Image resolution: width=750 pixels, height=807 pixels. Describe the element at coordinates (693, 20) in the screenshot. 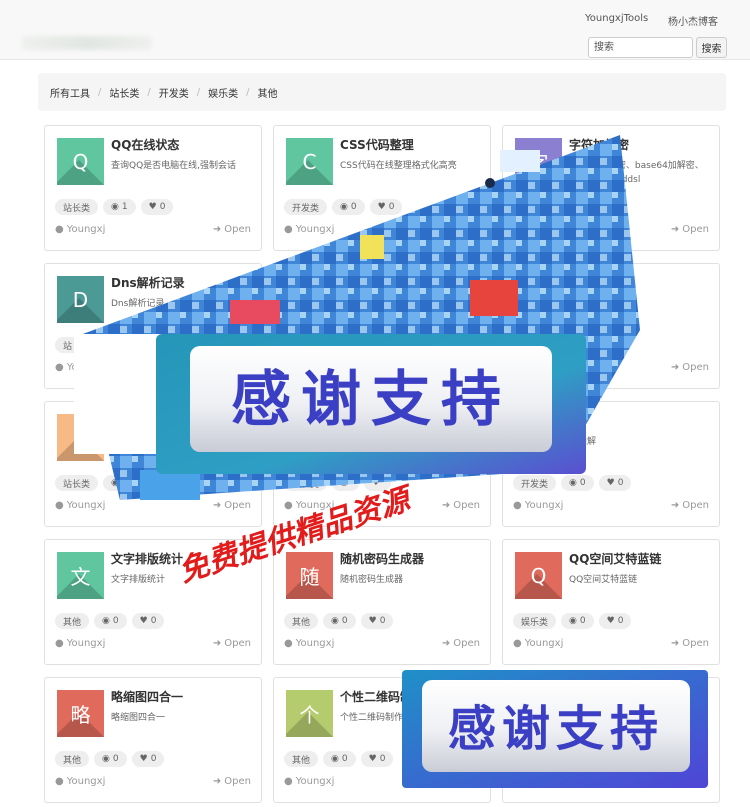

I see `nav-link-blog: 杨小杰博客` at that location.